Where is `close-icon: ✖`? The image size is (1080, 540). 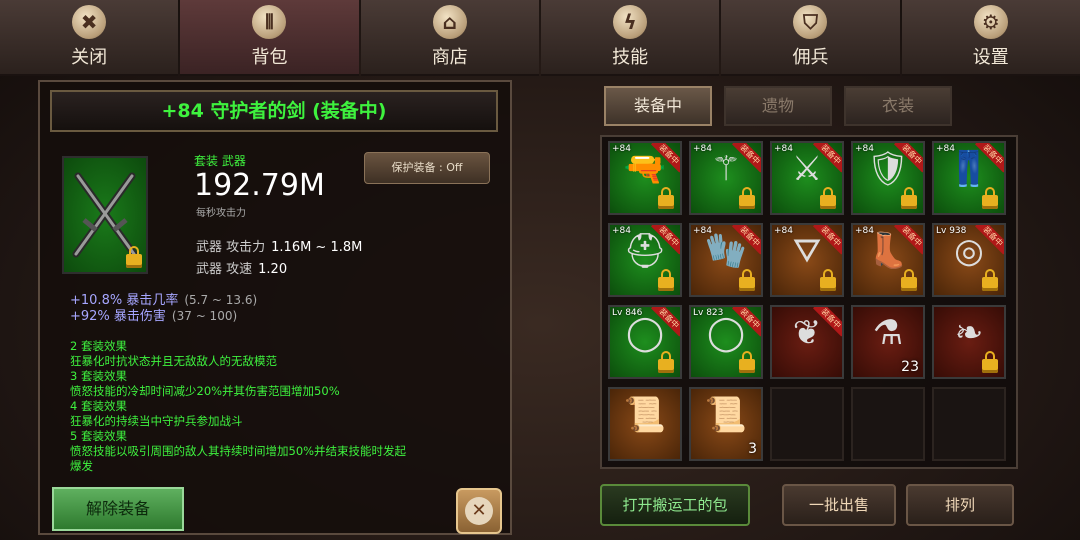
close-icon: ✖ is located at coordinates (89, 22).